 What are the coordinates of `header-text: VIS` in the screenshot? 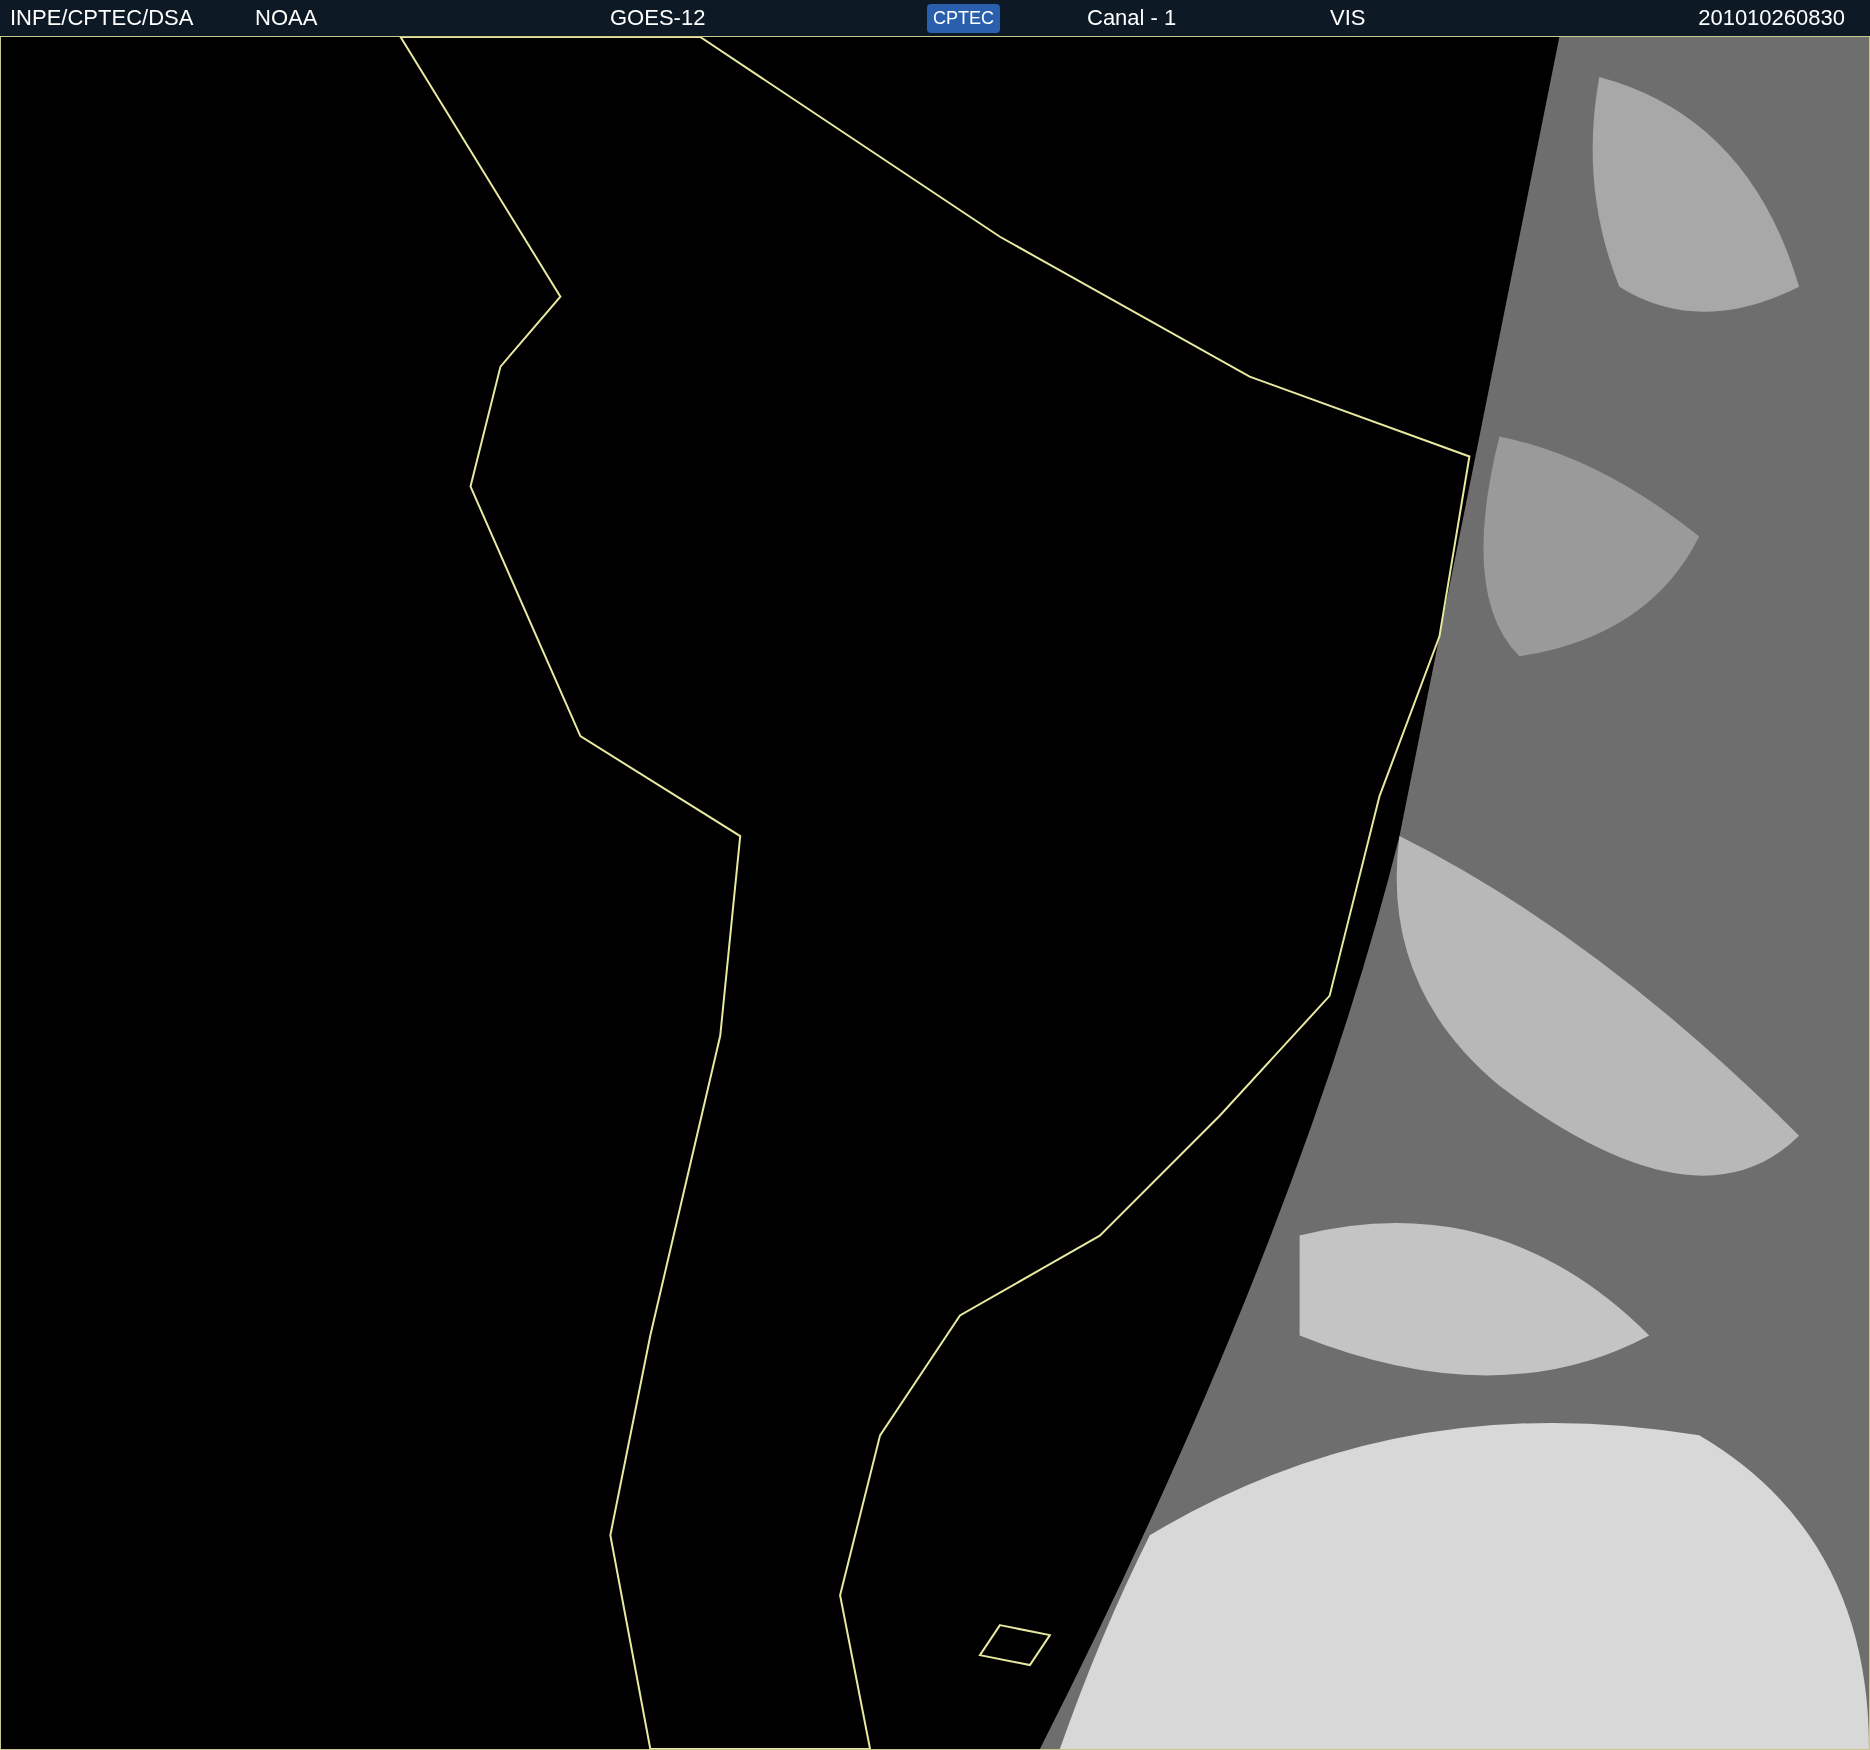 It's located at (1348, 17).